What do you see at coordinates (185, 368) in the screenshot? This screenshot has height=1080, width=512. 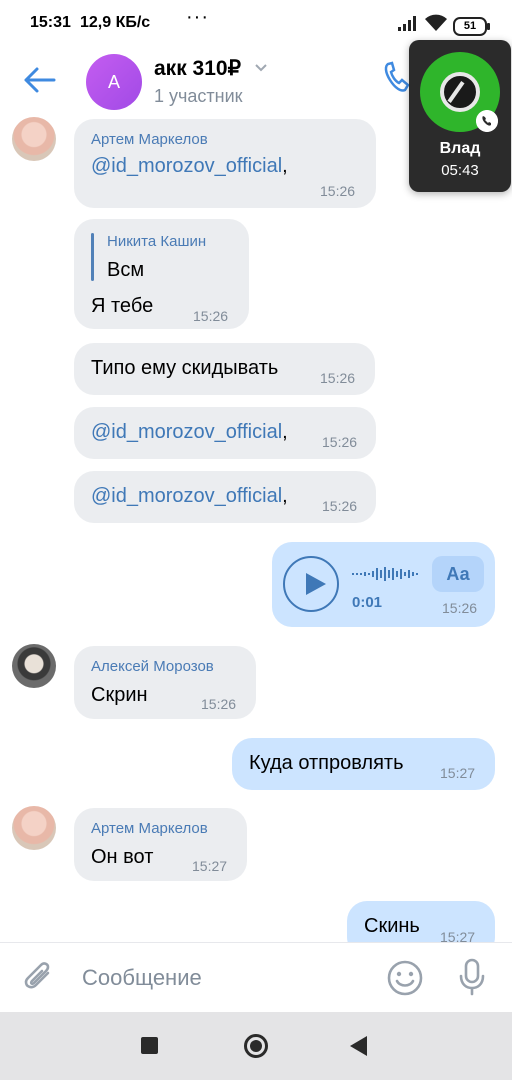 I see `message-text: Типо ему скидывать` at bounding box center [185, 368].